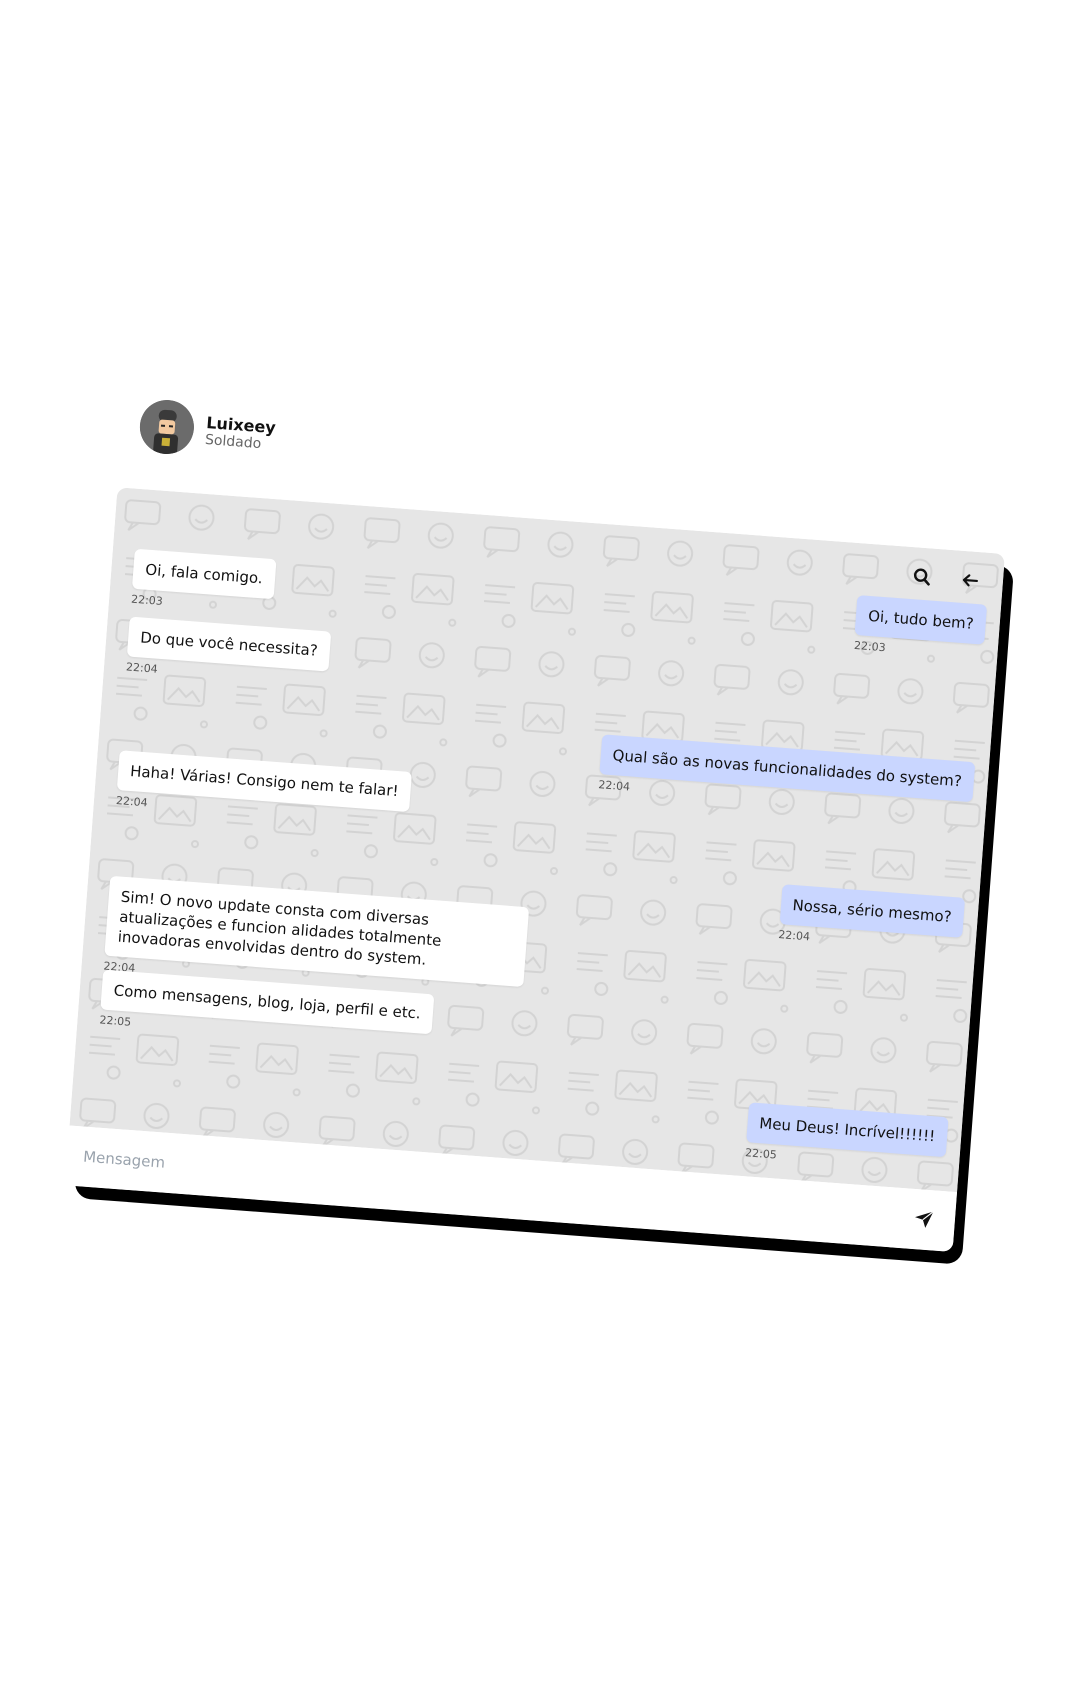  I want to click on message-in: Oi, fala comigo. 22:03, so click(204, 582).